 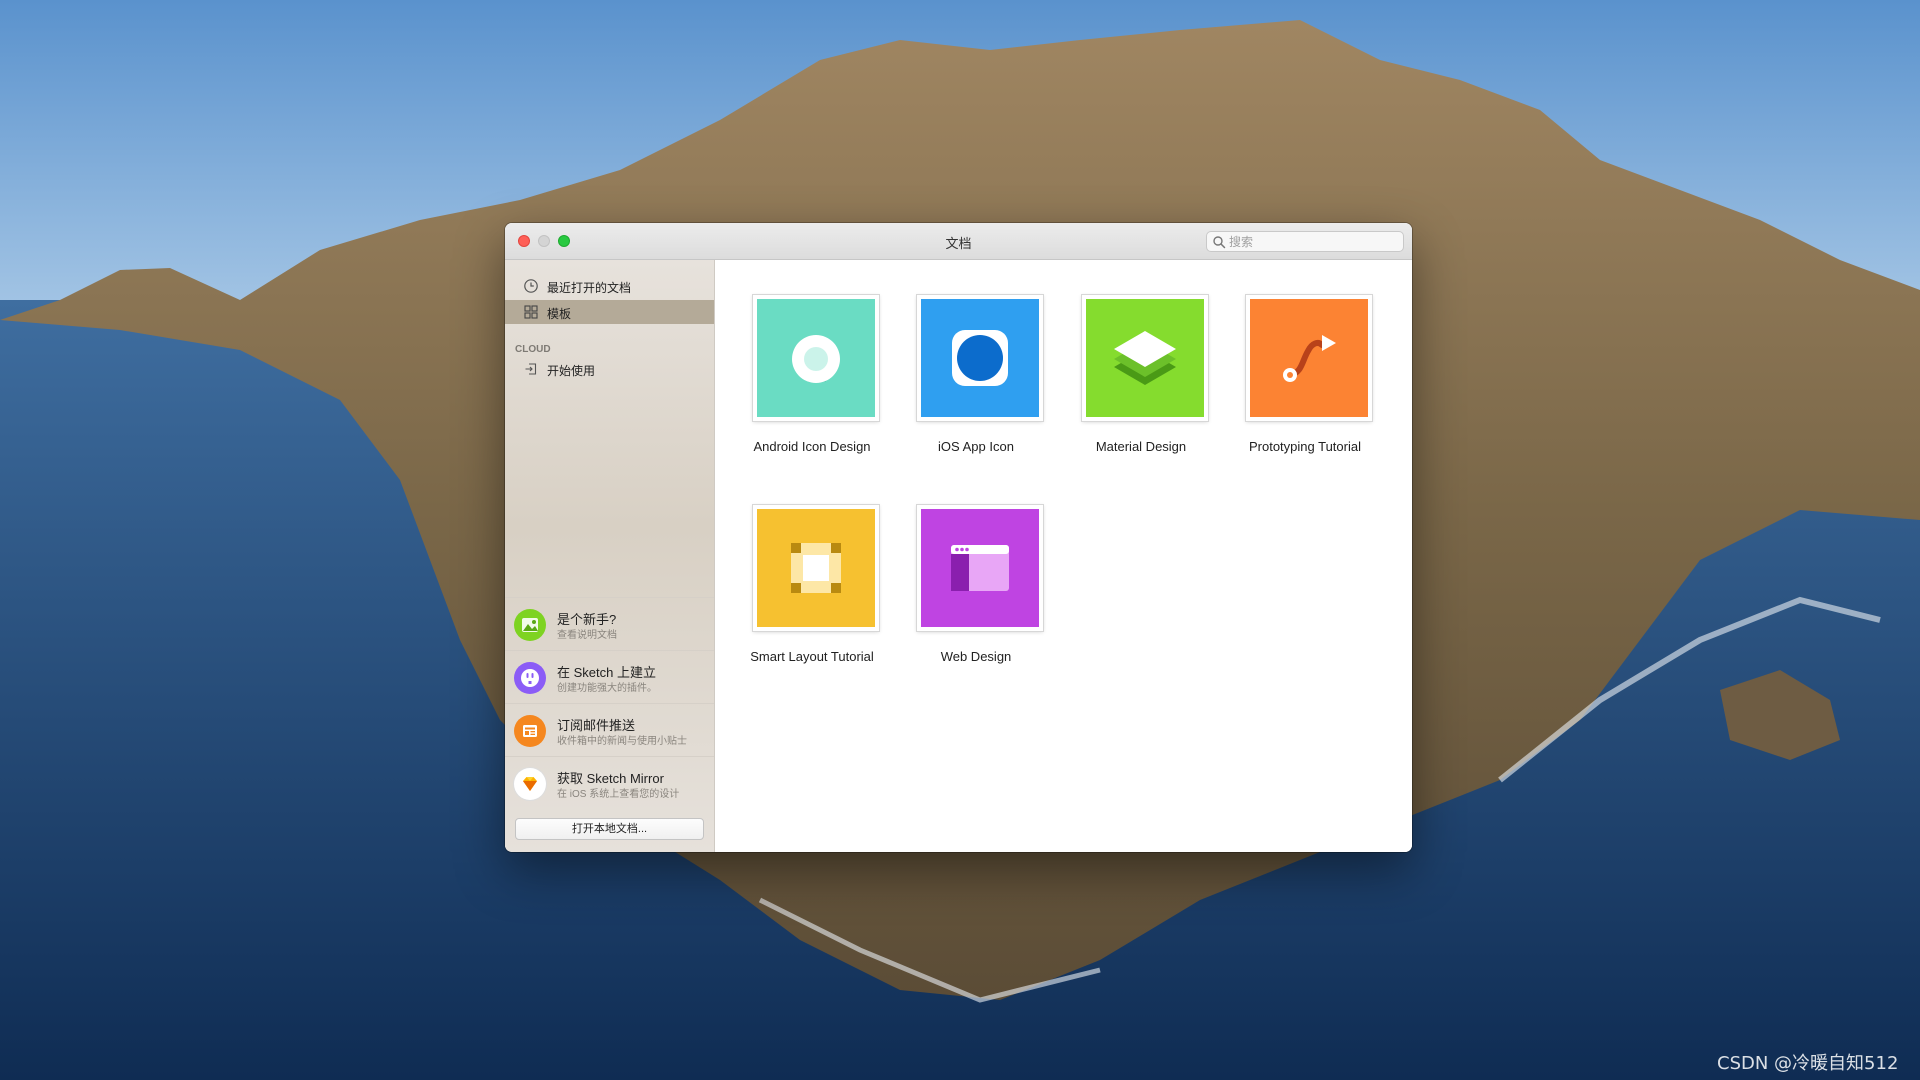 I want to click on promo-new-user: 是个新手? 查看说明文档, so click(x=609, y=623).